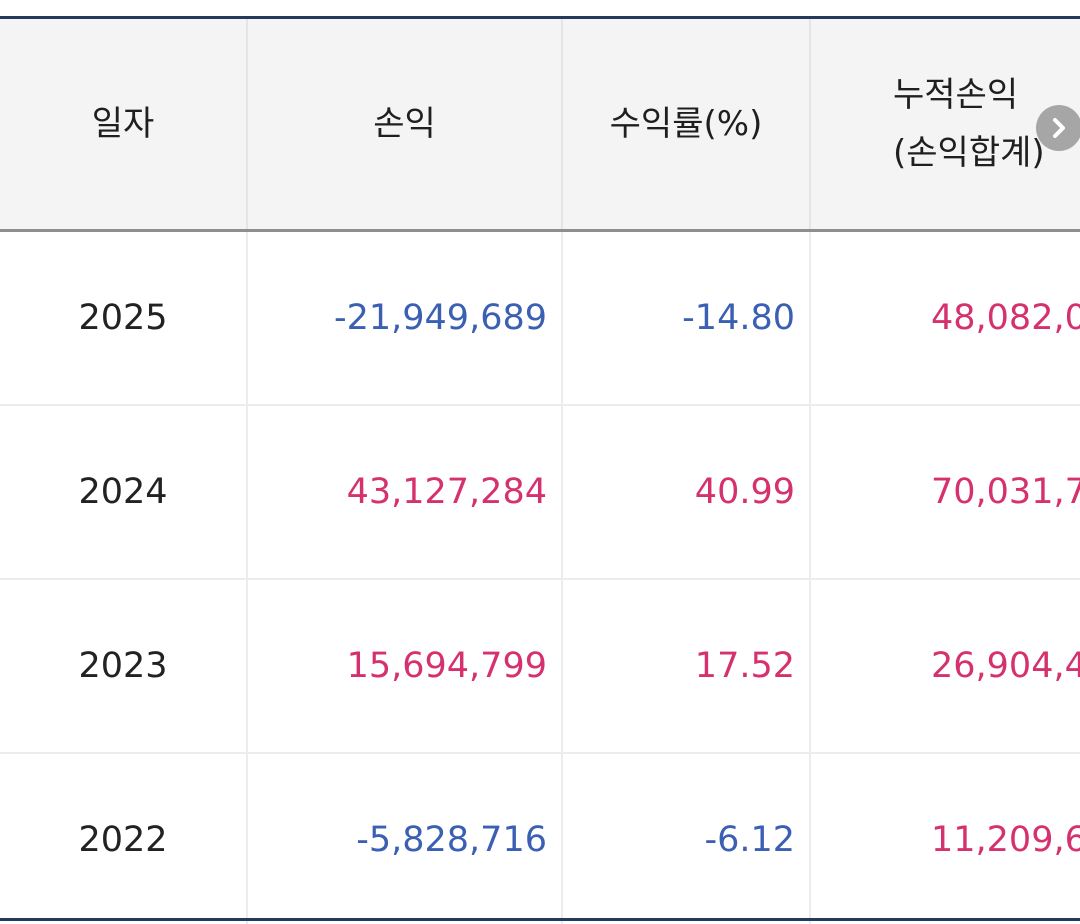  I want to click on cell-rate: 40.99, so click(686, 492).